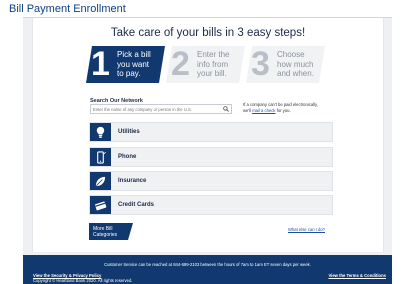  I want to click on search-icon, so click(225, 109).